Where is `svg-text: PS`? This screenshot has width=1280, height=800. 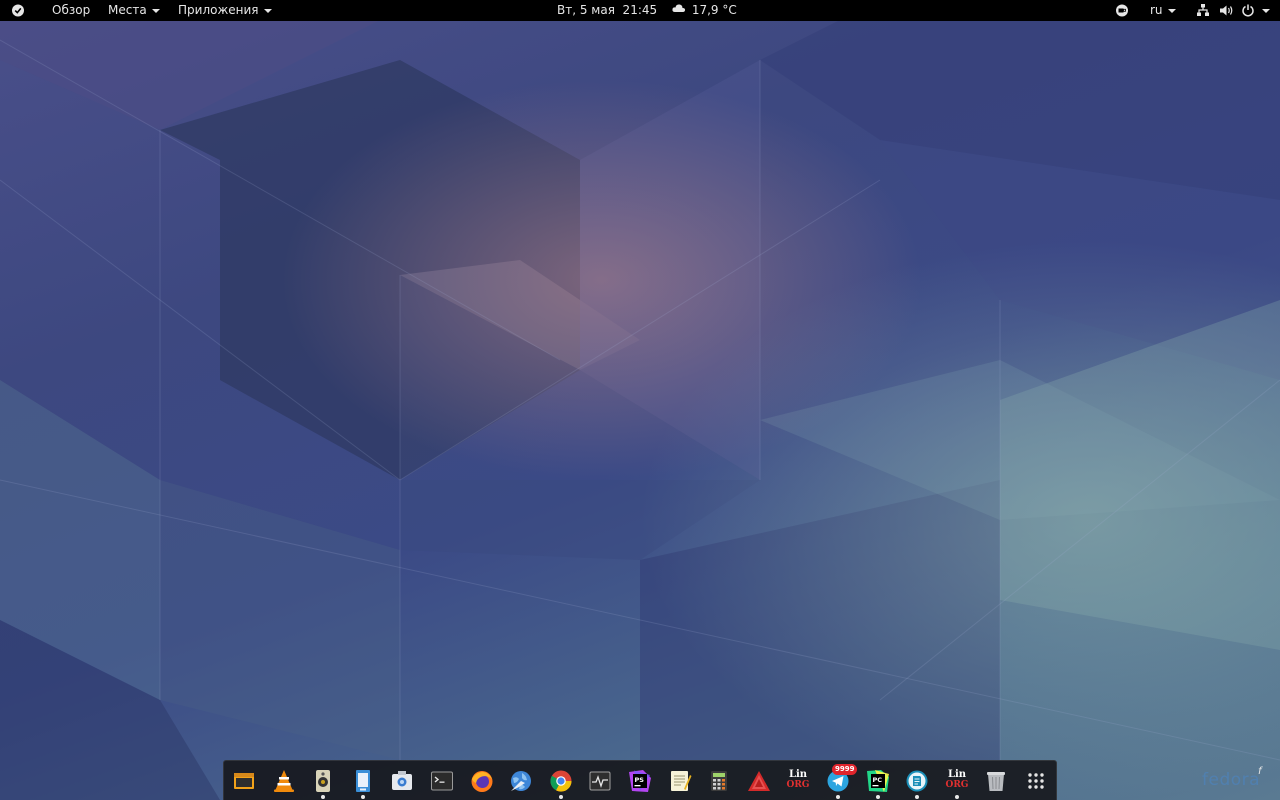 svg-text: PS is located at coordinates (640, 780).